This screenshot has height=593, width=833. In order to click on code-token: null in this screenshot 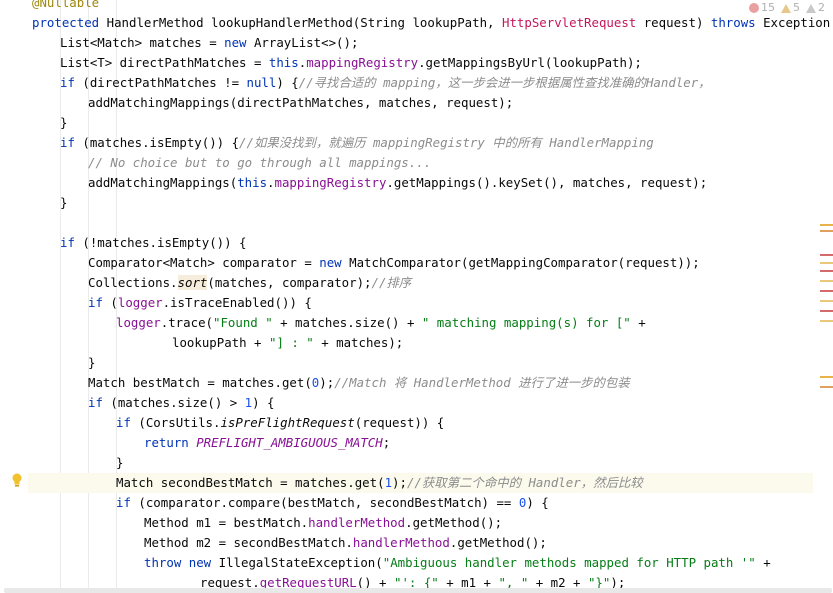, I will do `click(261, 82)`.